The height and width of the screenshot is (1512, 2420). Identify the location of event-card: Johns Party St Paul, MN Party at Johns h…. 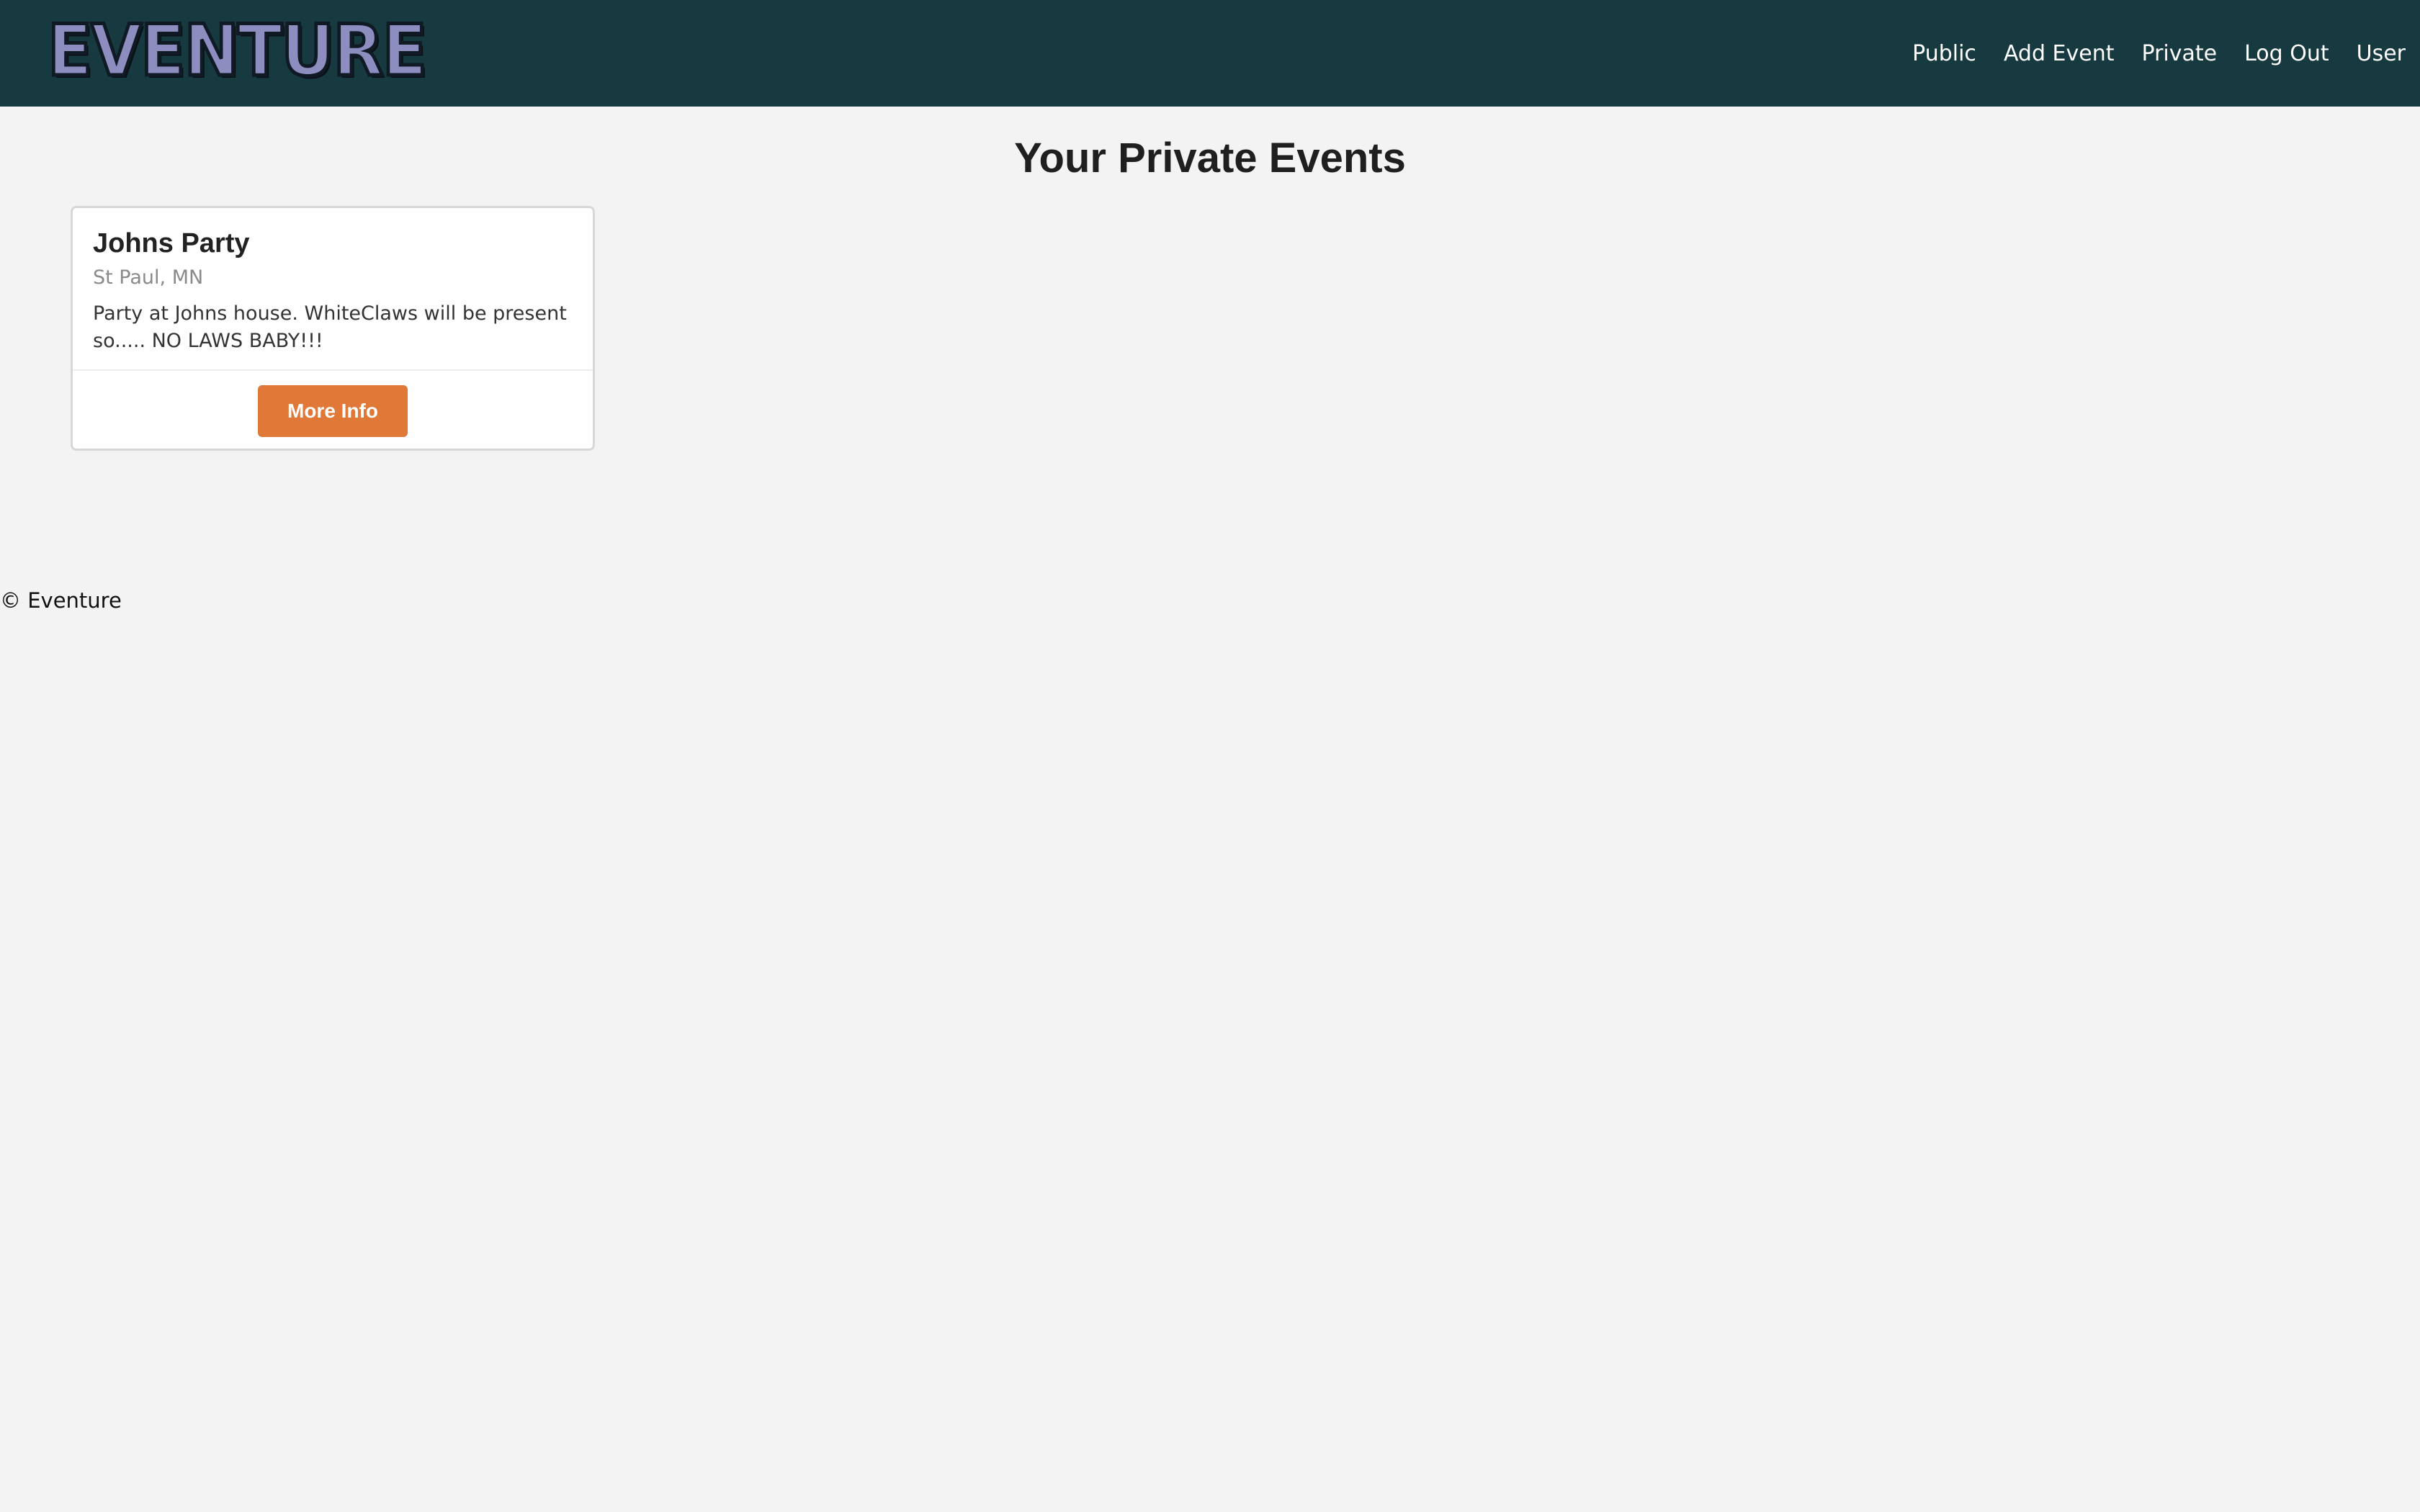
(333, 328).